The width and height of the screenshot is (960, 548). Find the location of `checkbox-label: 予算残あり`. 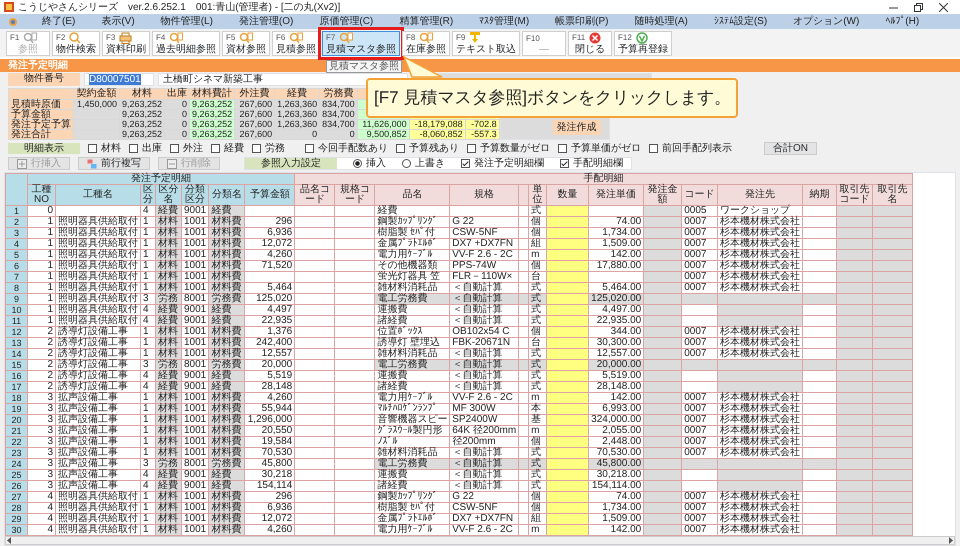

checkbox-label: 予算残あり is located at coordinates (434, 148).